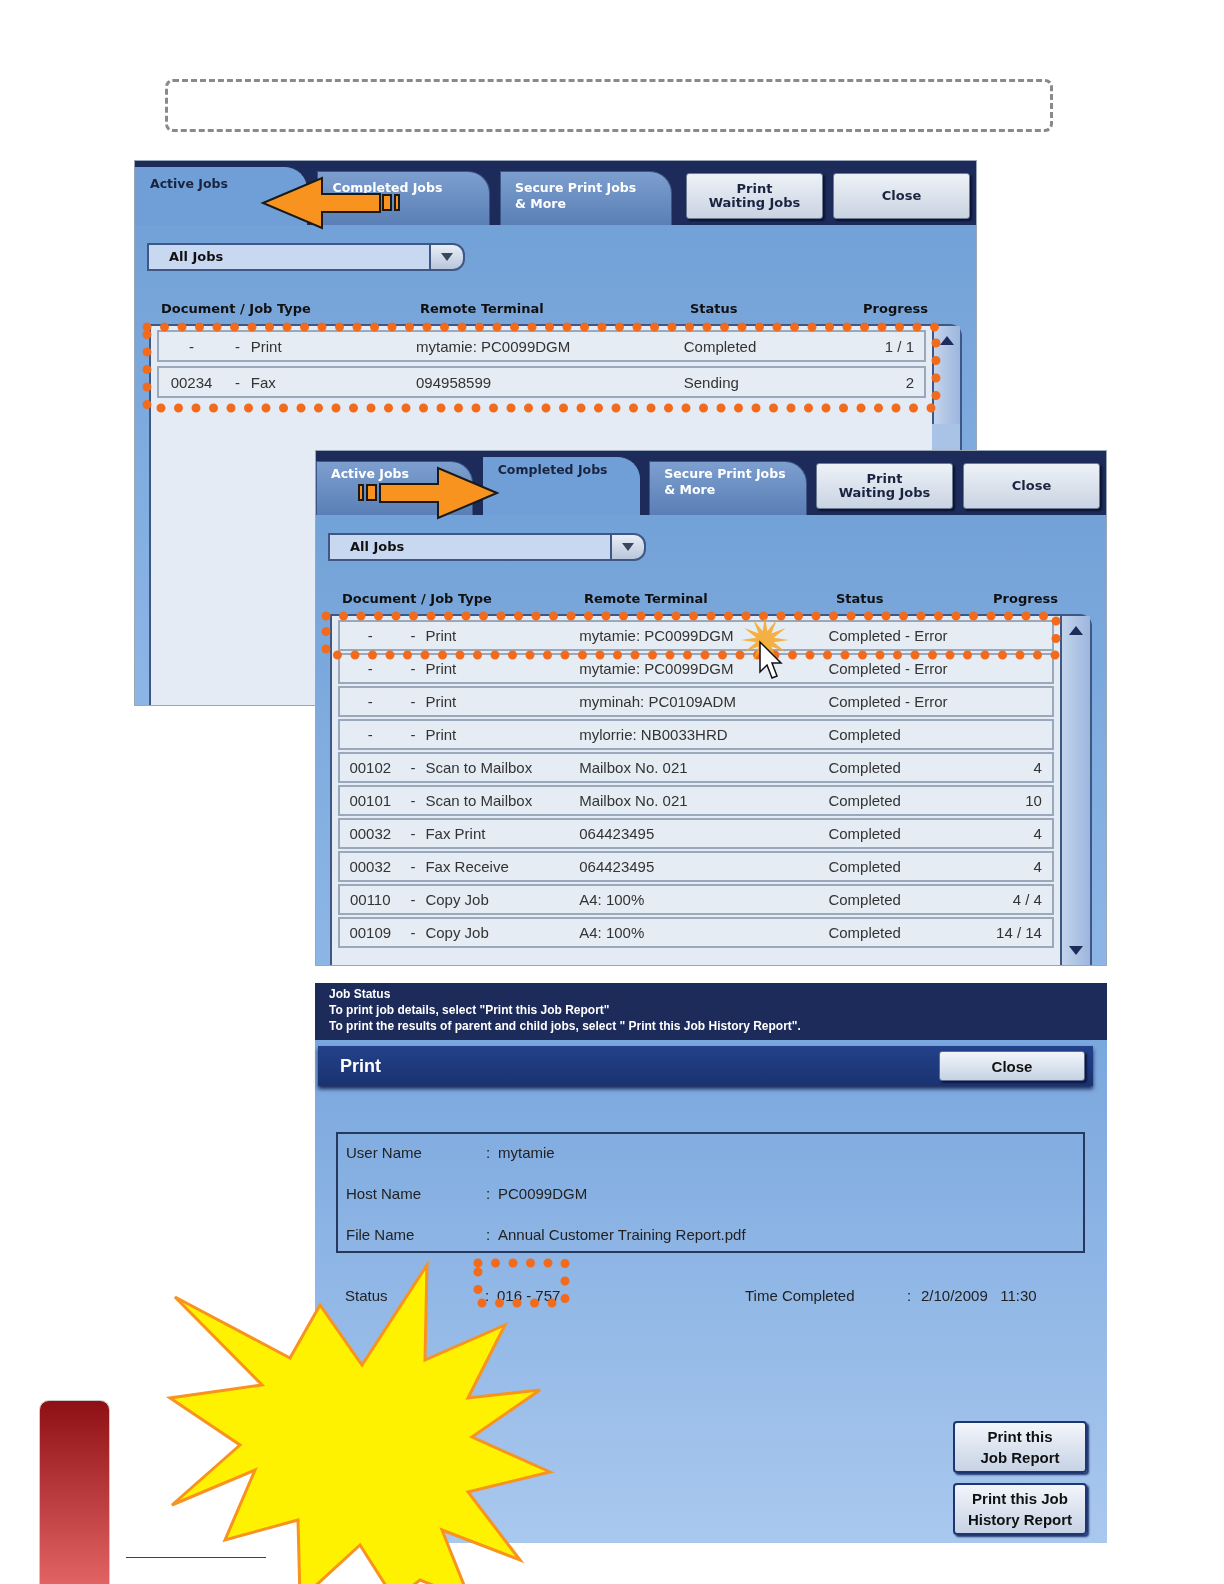  I want to click on job-type: Fax Print, so click(456, 833).